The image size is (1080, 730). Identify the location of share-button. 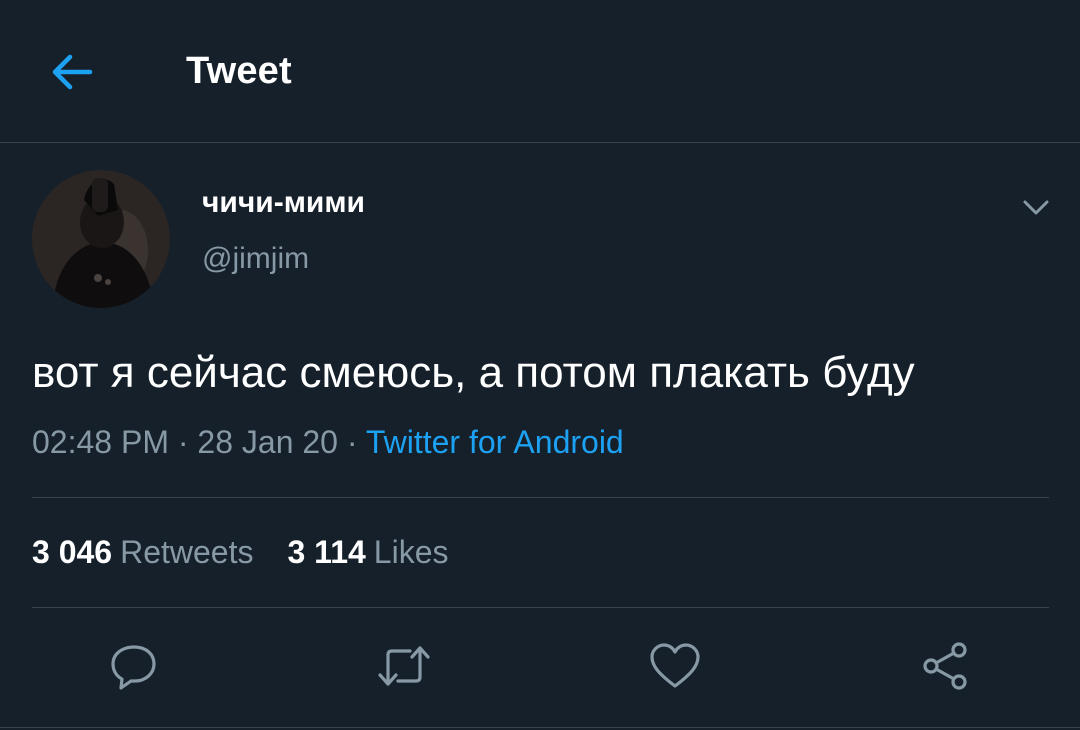
(945, 666).